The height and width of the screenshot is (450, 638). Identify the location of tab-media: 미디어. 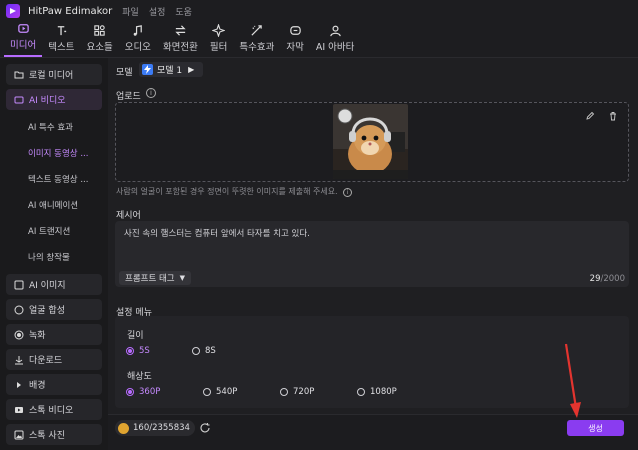
(23, 39).